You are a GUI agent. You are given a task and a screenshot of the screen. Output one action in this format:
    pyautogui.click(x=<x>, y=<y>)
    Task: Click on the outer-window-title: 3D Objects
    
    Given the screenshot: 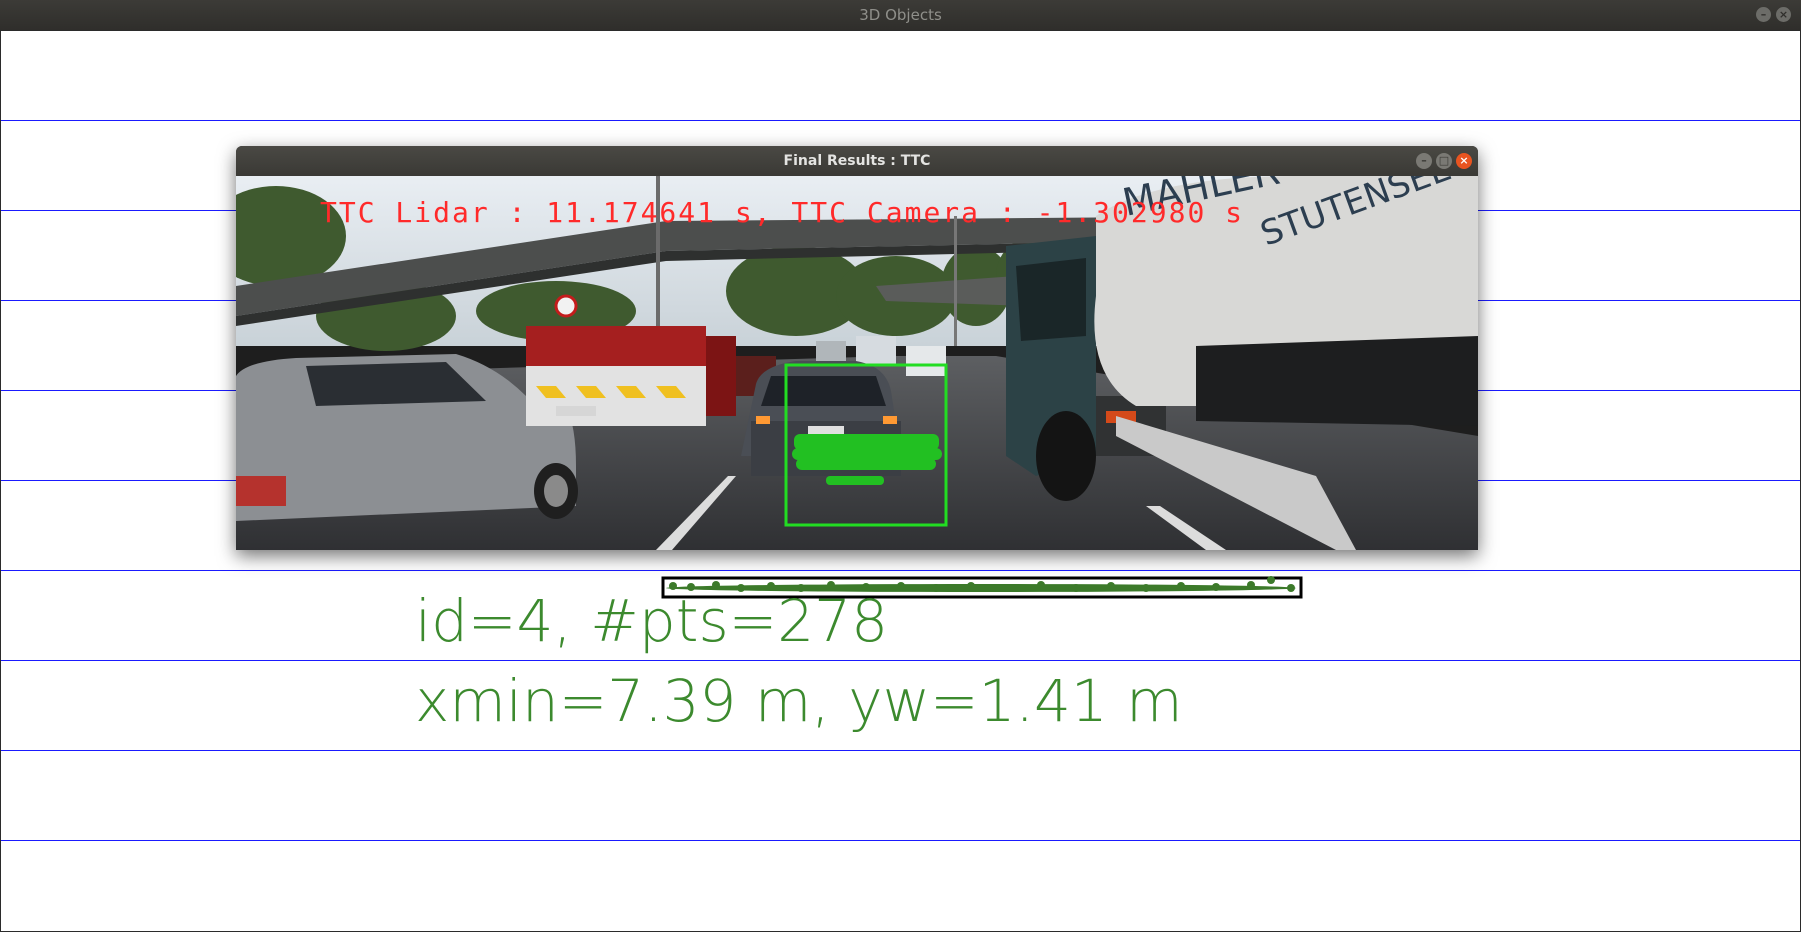 What is the action you would take?
    pyautogui.click(x=900, y=15)
    